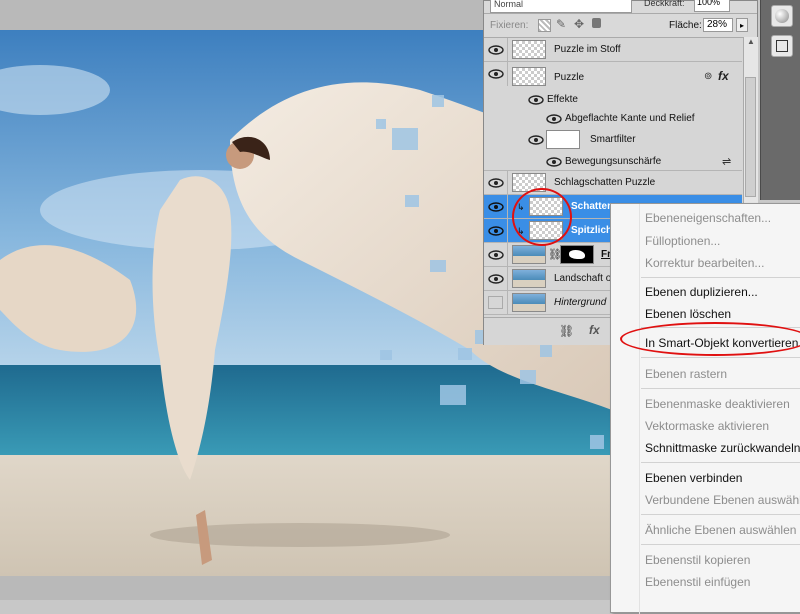  Describe the element at coordinates (592, 206) in the screenshot. I see `layer-name: Schatten` at that location.